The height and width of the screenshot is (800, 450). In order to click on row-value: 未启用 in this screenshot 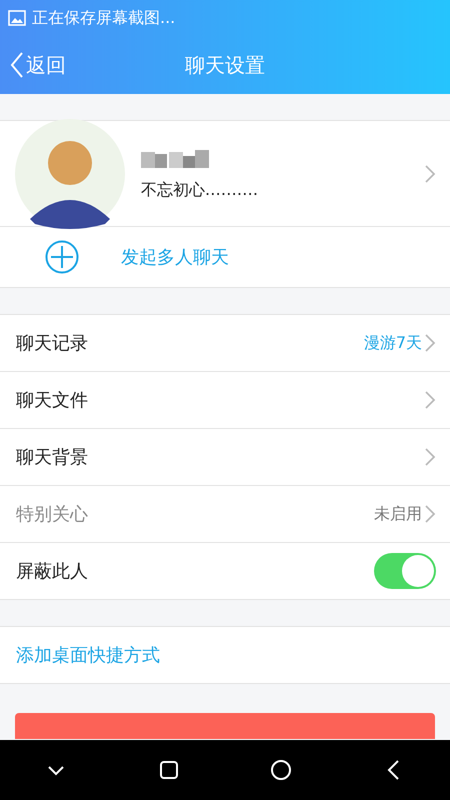, I will do `click(398, 514)`.